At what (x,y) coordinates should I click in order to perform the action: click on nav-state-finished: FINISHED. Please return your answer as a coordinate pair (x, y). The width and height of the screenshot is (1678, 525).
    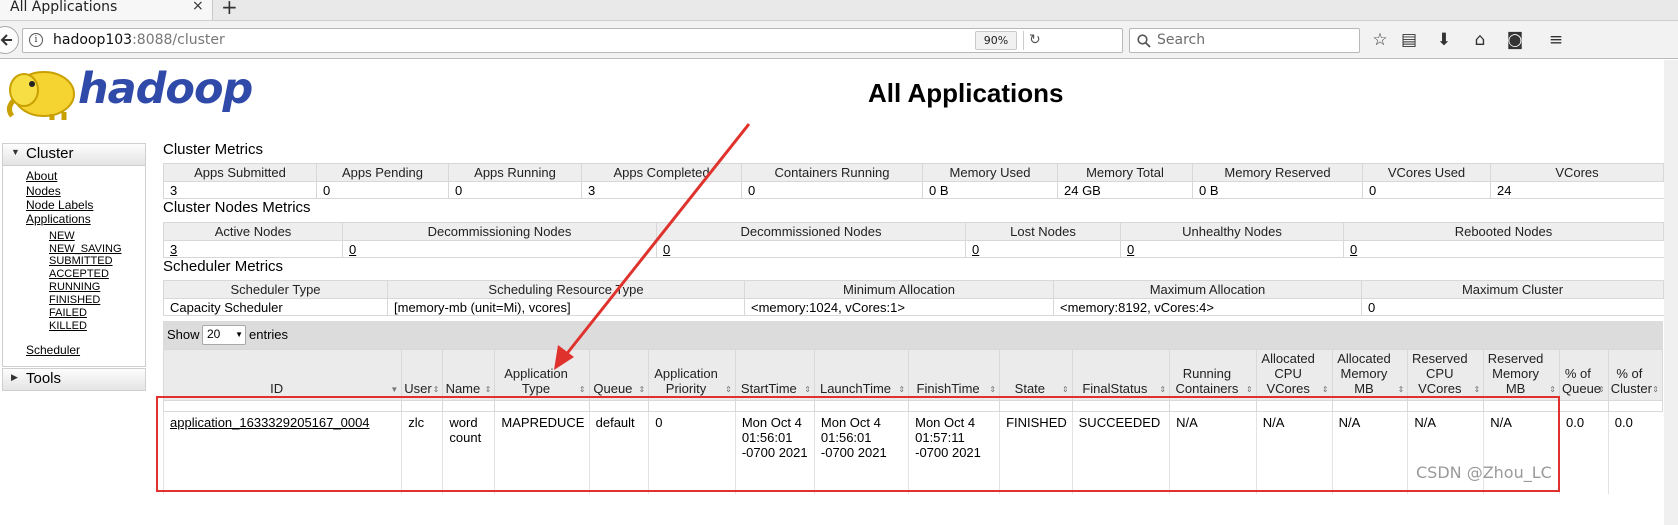
    Looking at the image, I should click on (74, 300).